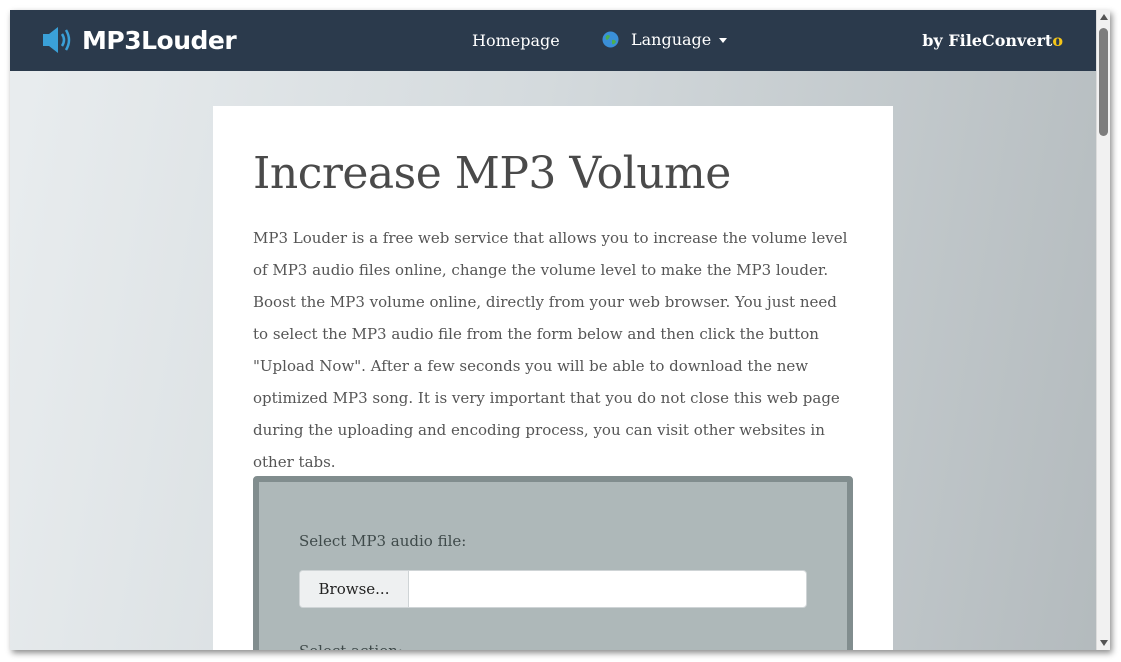 Image resolution: width=1121 pixels, height=662 pixels. What do you see at coordinates (516, 40) in the screenshot?
I see `nav-homepage-link: Homepage` at bounding box center [516, 40].